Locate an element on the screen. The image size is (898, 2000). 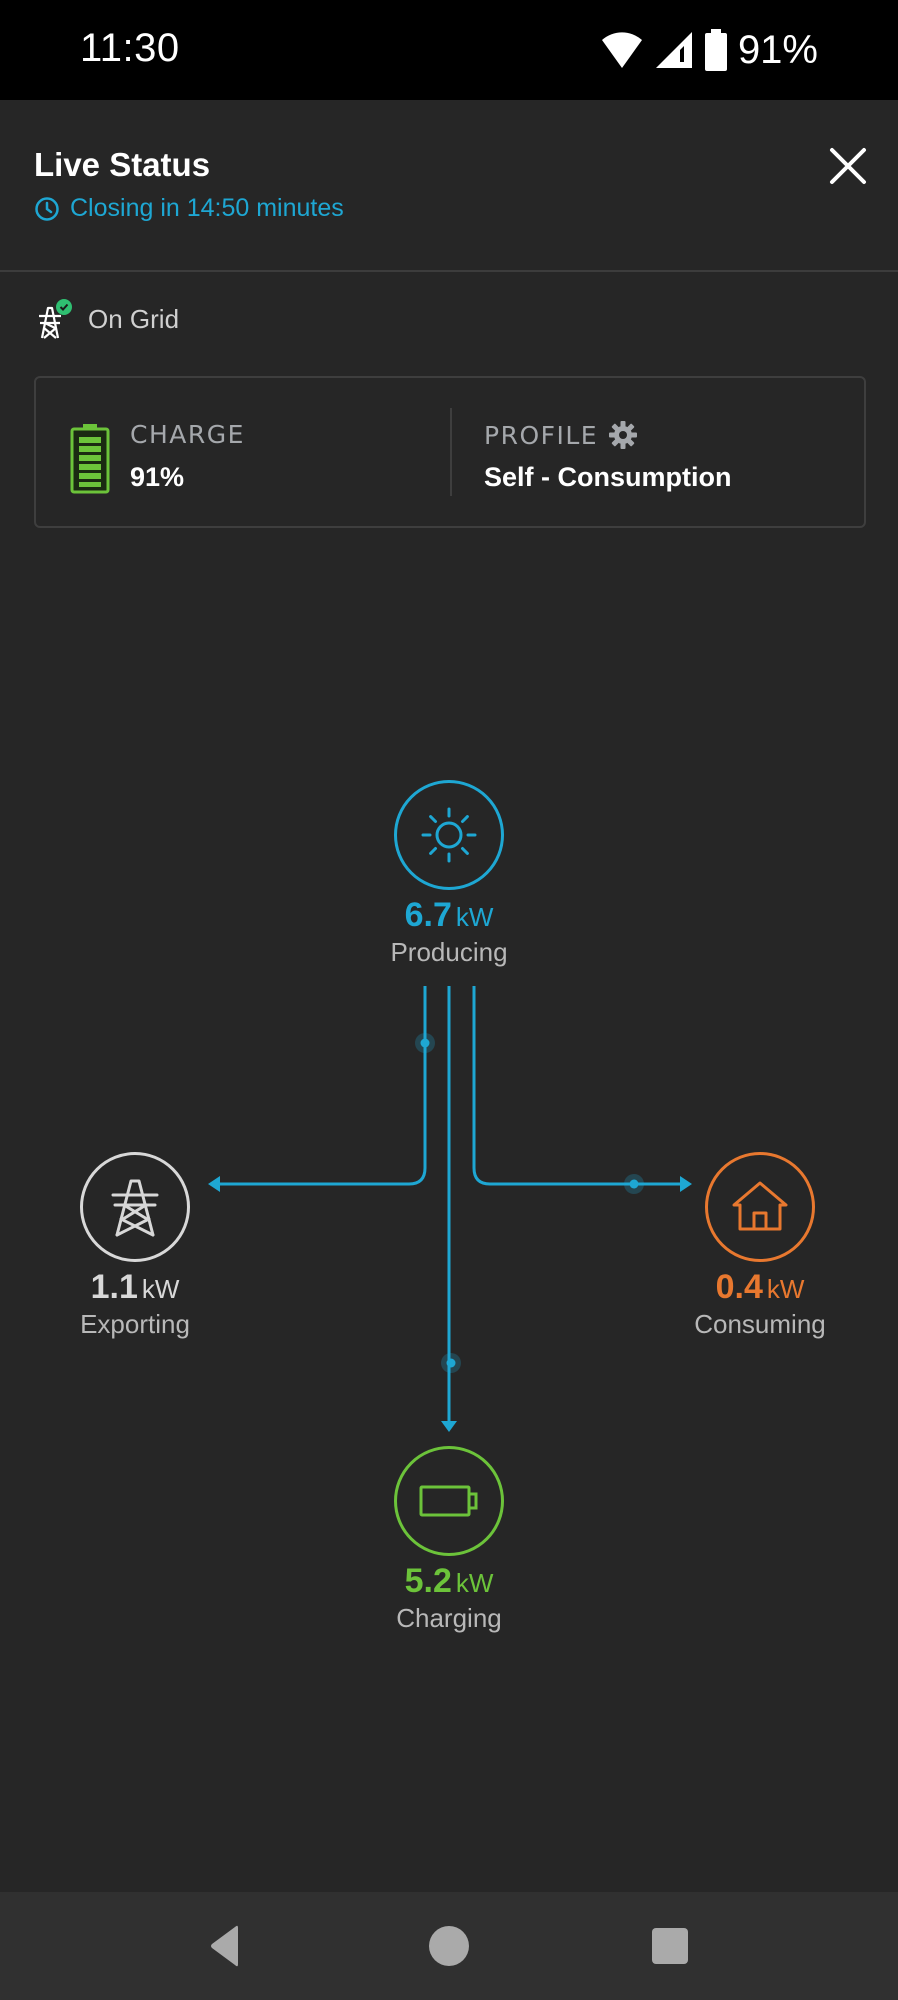
house-icon is located at coordinates (760, 1206).